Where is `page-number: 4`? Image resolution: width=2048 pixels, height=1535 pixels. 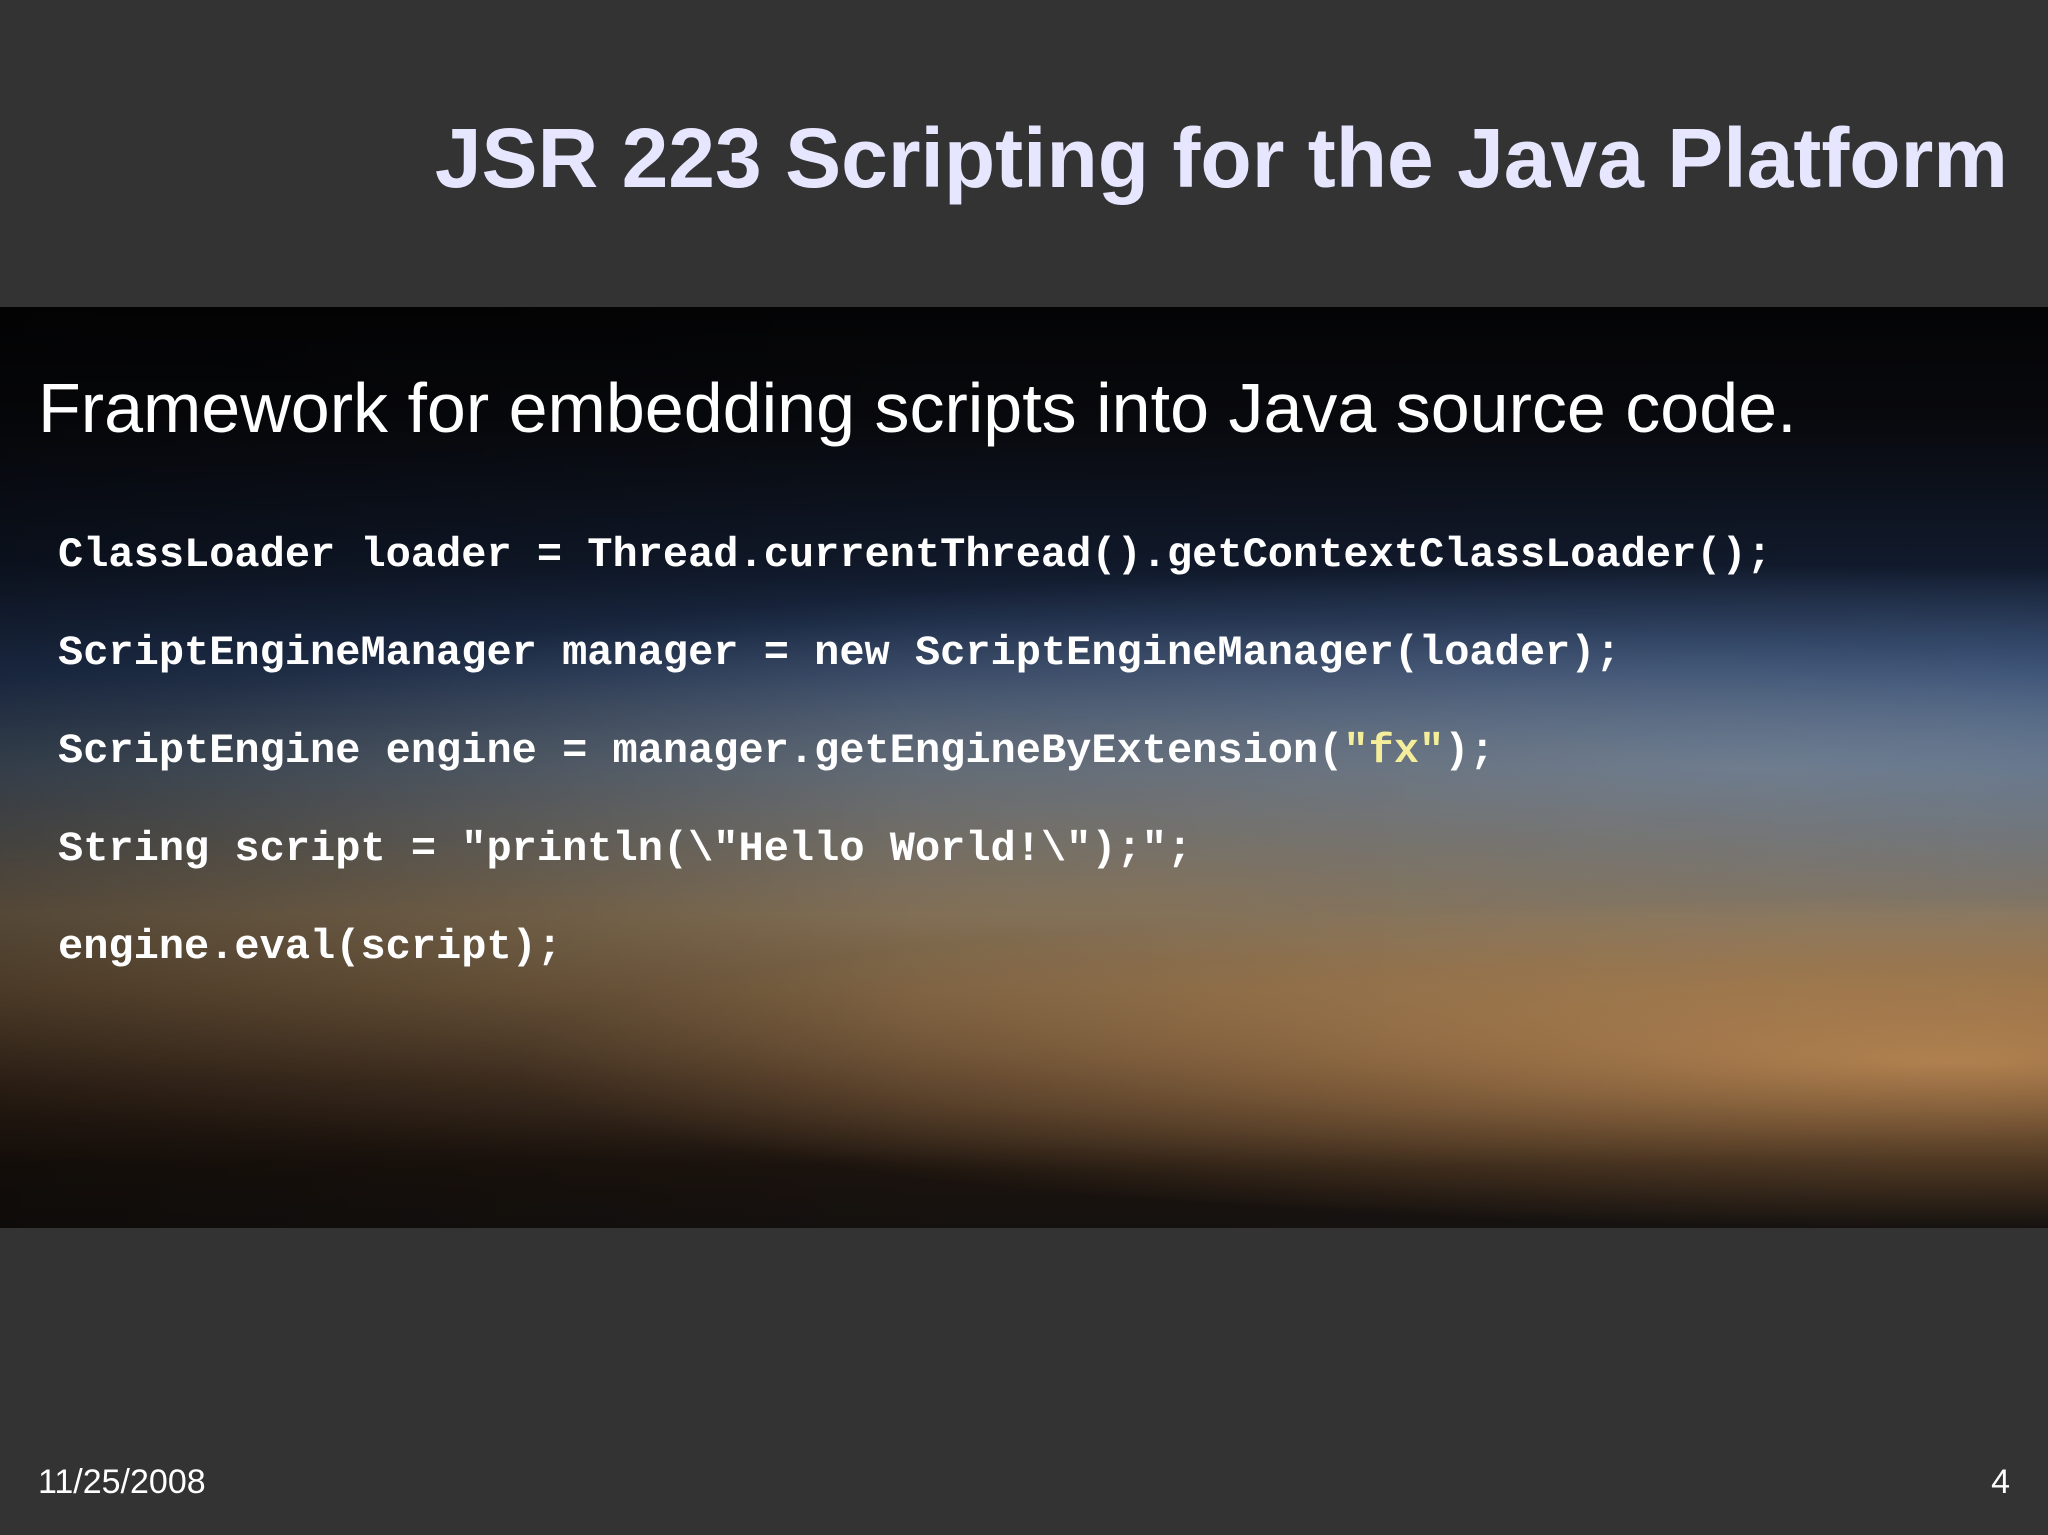 page-number: 4 is located at coordinates (2000, 1482).